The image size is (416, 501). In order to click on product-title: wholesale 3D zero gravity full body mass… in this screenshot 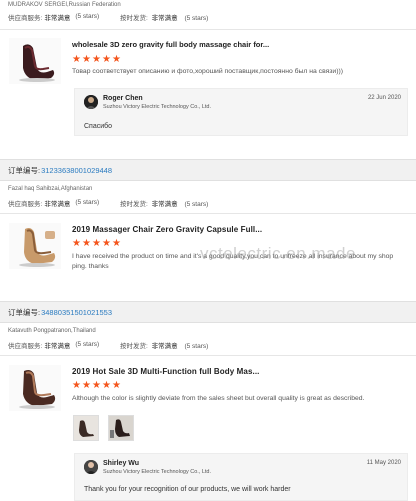, I will do `click(170, 44)`.